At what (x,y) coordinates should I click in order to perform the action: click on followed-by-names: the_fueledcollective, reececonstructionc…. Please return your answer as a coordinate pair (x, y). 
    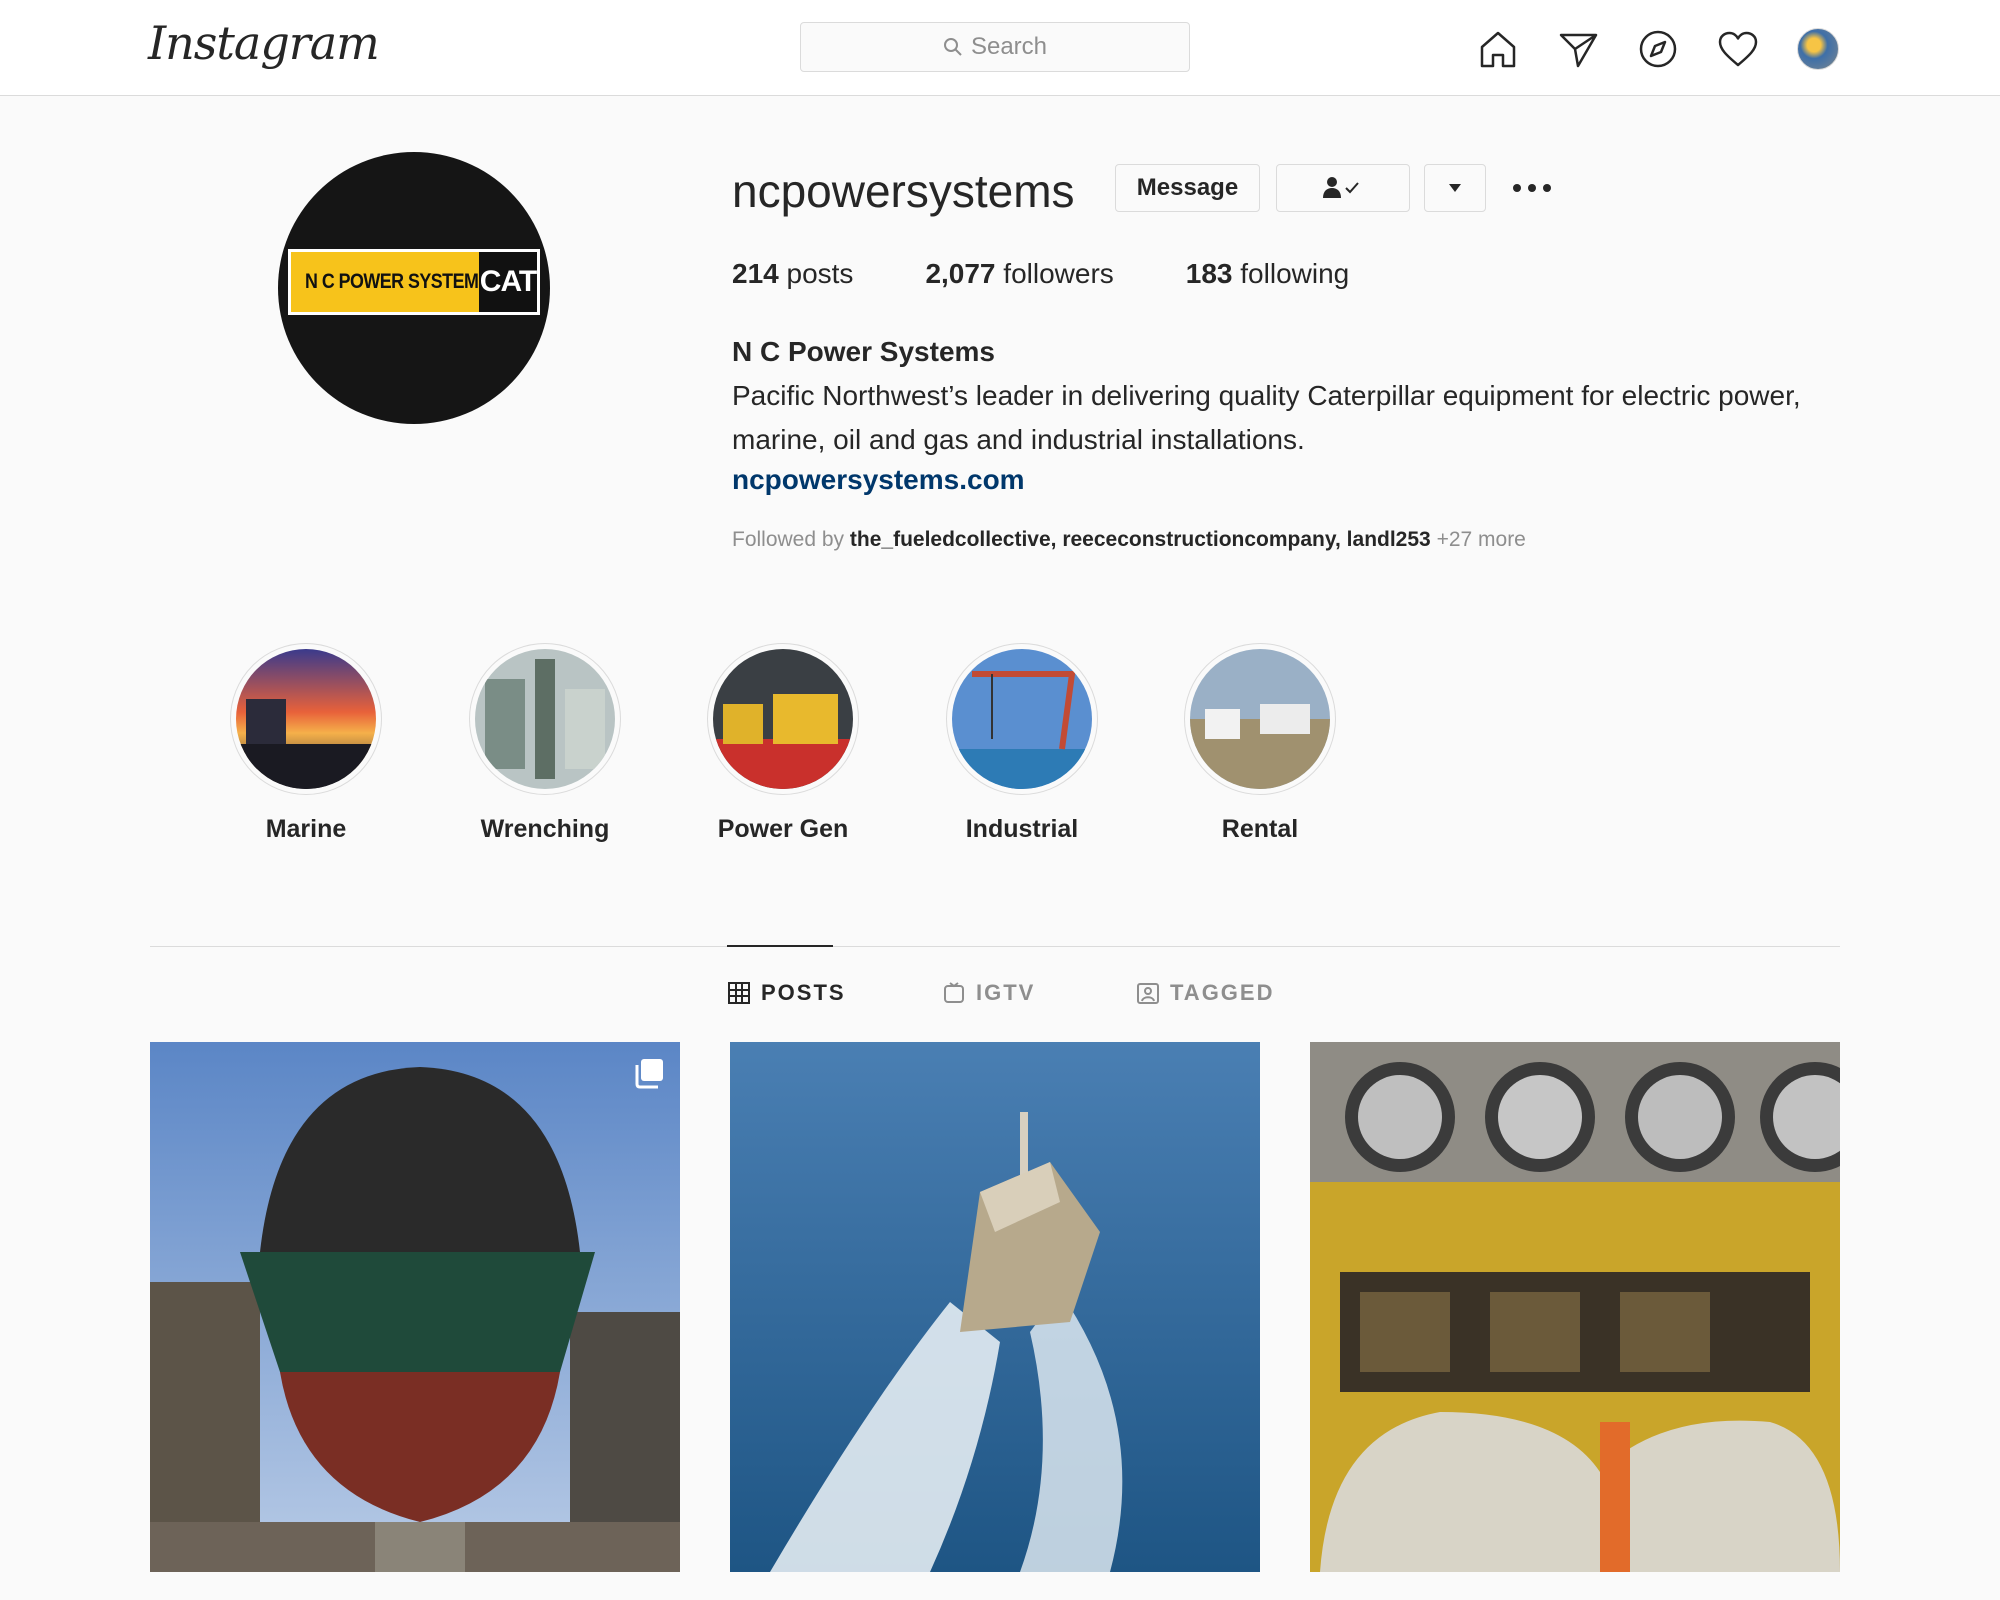
    Looking at the image, I should click on (1140, 539).